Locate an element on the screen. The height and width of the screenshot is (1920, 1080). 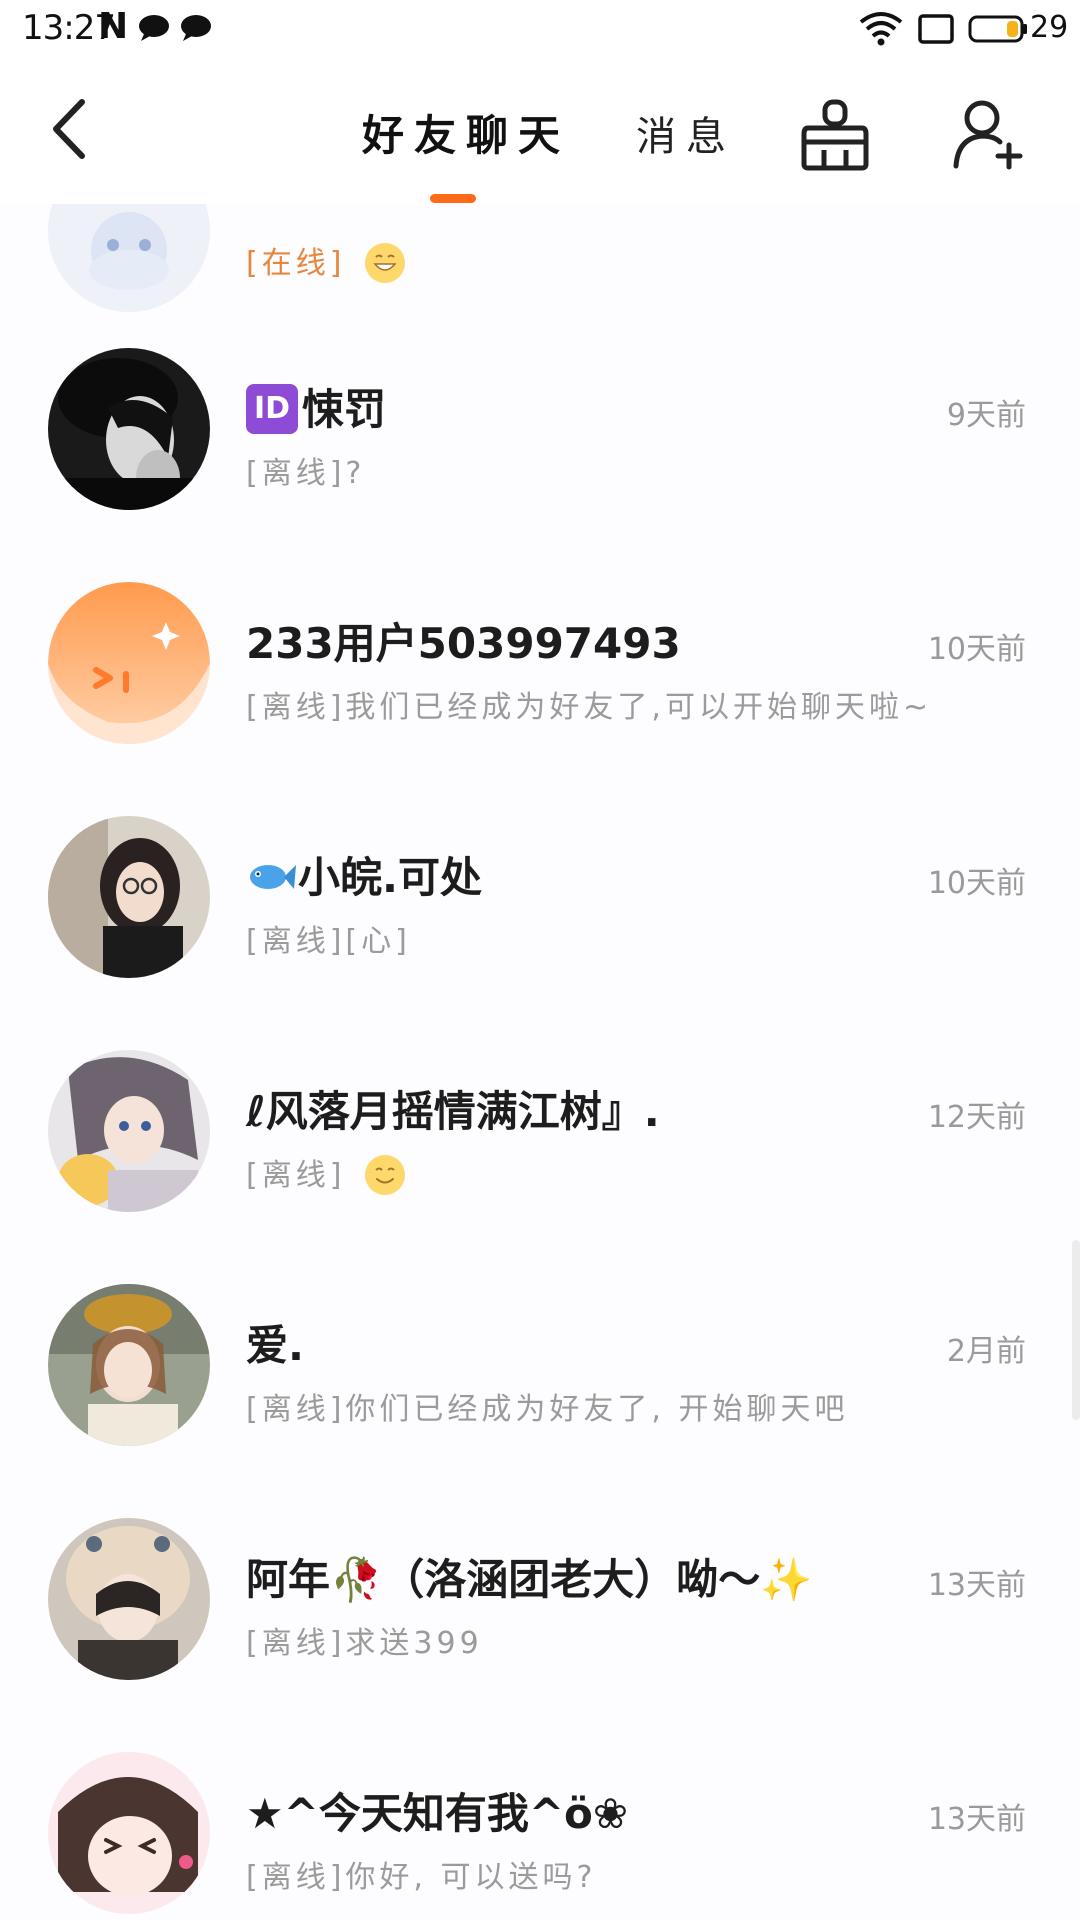
chat-name: 爱. is located at coordinates (275, 1345).